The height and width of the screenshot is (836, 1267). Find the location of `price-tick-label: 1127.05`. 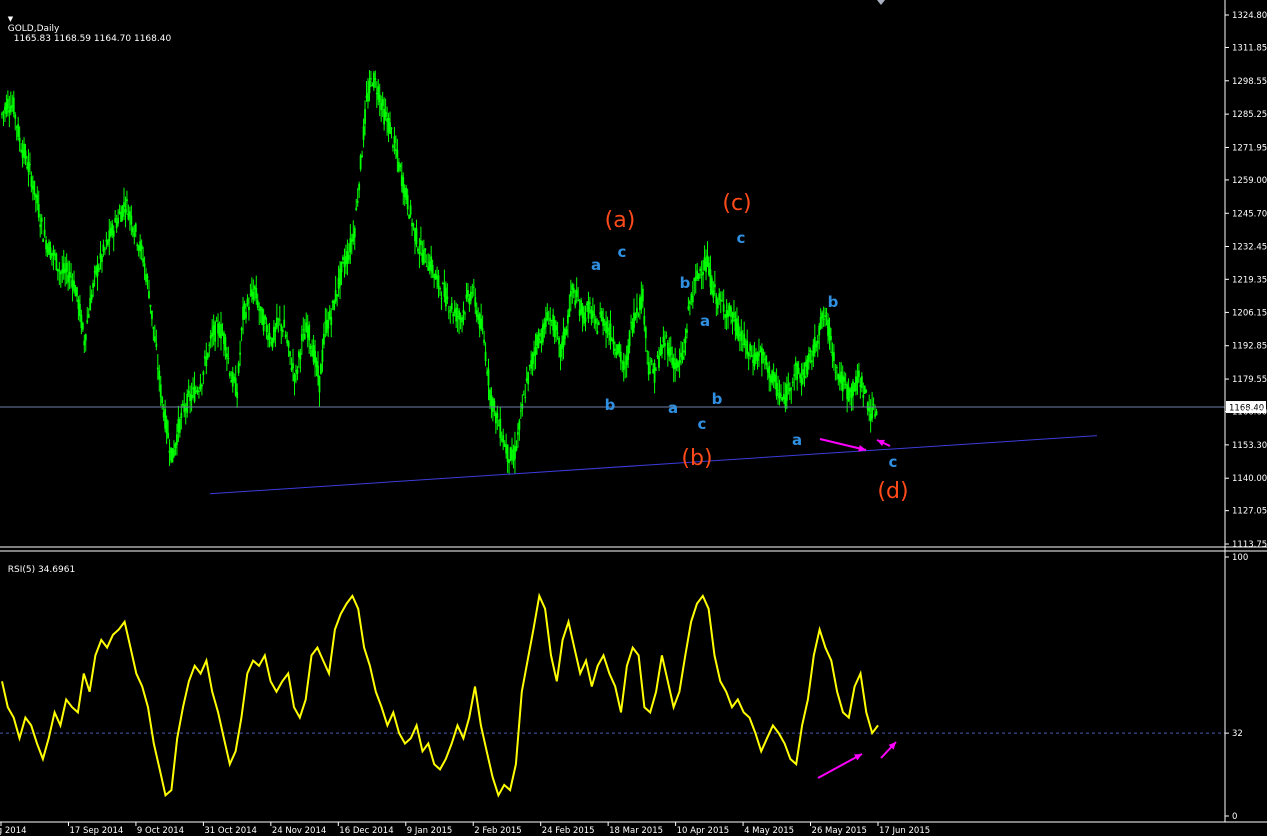

price-tick-label: 1127.05 is located at coordinates (1249, 512).